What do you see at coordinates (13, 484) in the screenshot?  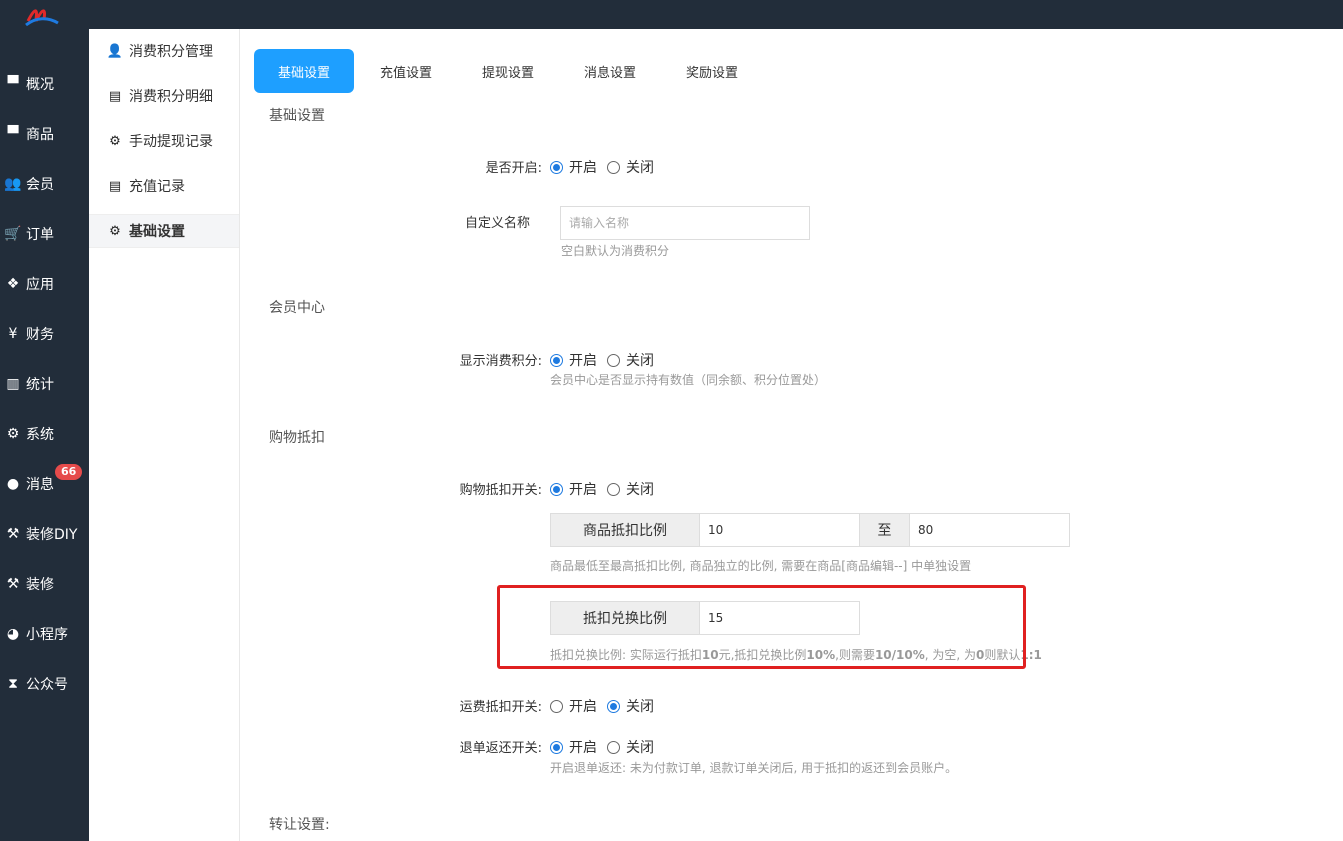 I see `comment-icon: ●` at bounding box center [13, 484].